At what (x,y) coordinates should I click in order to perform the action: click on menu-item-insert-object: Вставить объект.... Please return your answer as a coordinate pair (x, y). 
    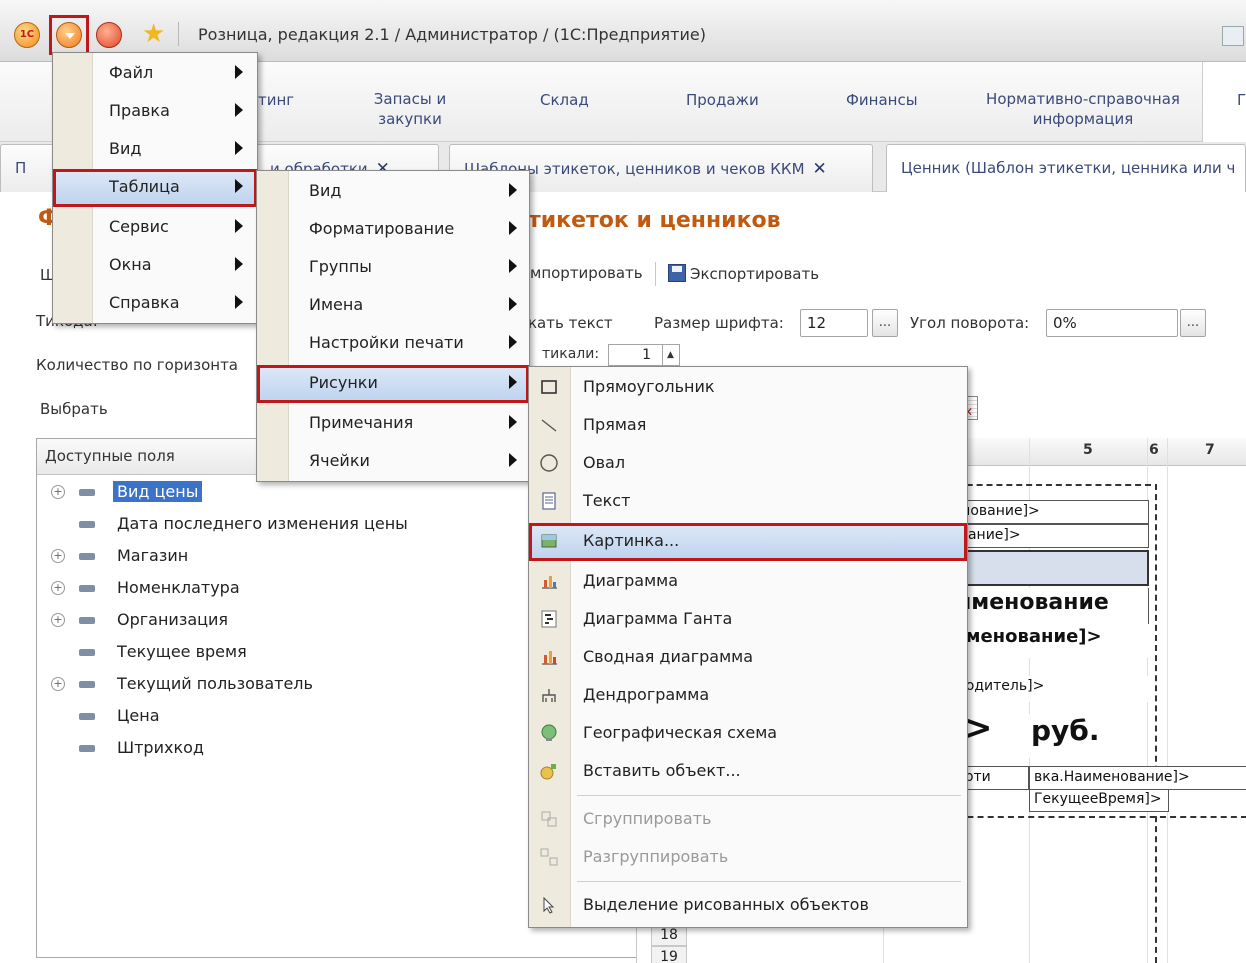
    Looking at the image, I should click on (748, 772).